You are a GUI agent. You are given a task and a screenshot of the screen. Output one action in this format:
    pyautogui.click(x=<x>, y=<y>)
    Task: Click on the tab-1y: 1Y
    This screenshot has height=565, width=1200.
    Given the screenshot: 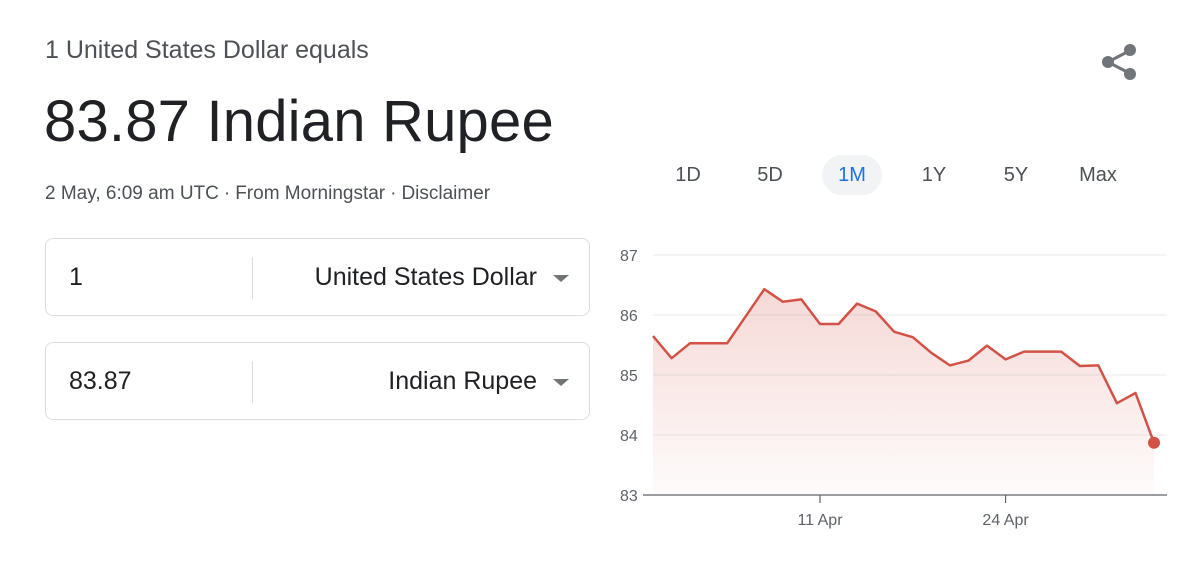 What is the action you would take?
    pyautogui.click(x=934, y=175)
    